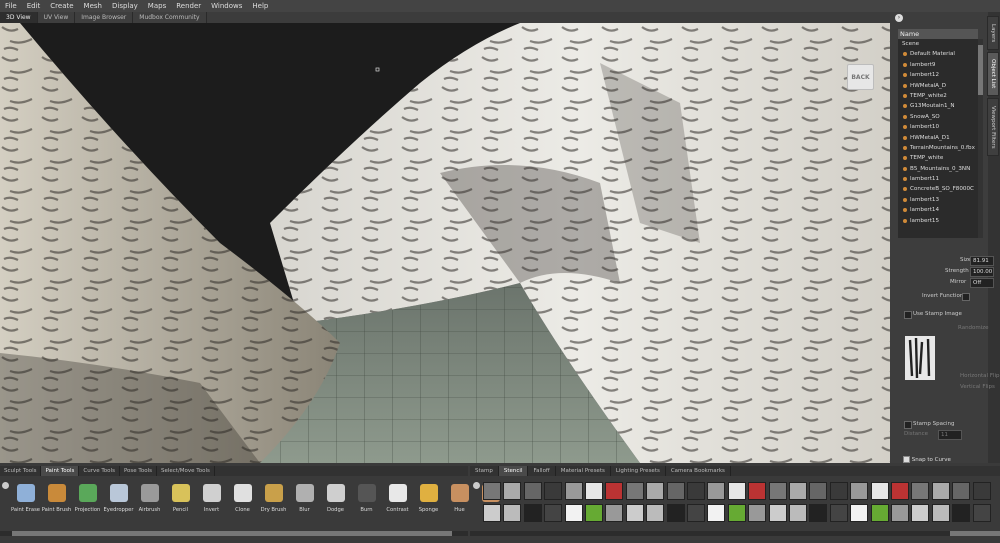 Image resolution: width=1000 pixels, height=543 pixels. I want to click on tool-dry-brush: Dry Brush, so click(273, 500).